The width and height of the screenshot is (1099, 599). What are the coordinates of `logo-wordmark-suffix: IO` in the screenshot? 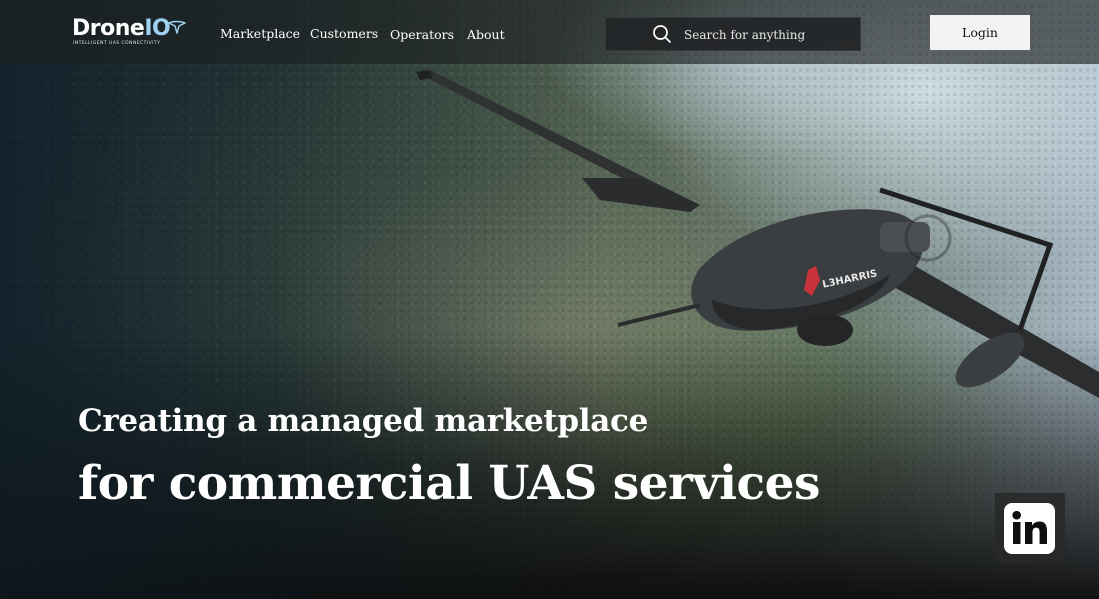 It's located at (157, 28).